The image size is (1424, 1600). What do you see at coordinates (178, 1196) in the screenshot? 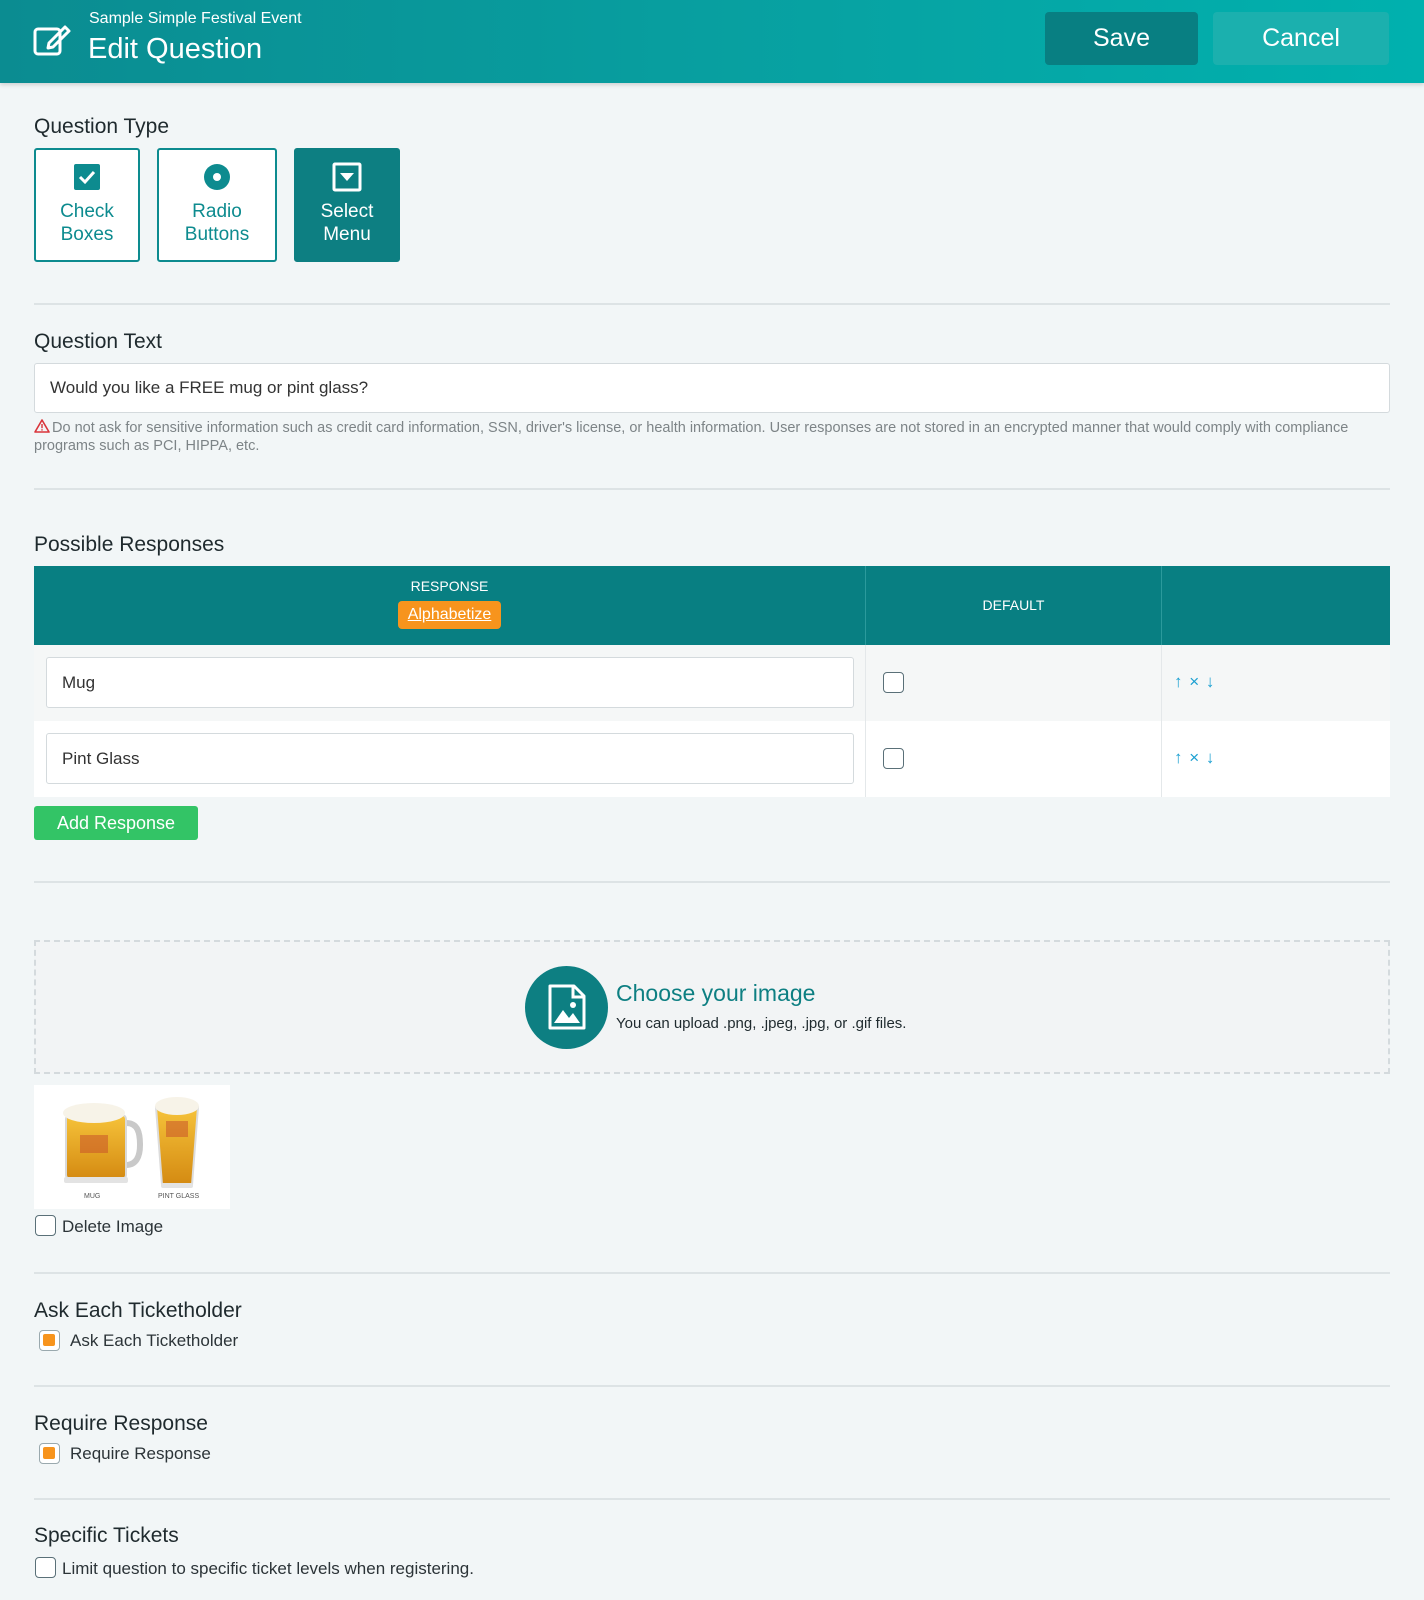
I see `pint-glass-caption: PINT GLASS` at bounding box center [178, 1196].